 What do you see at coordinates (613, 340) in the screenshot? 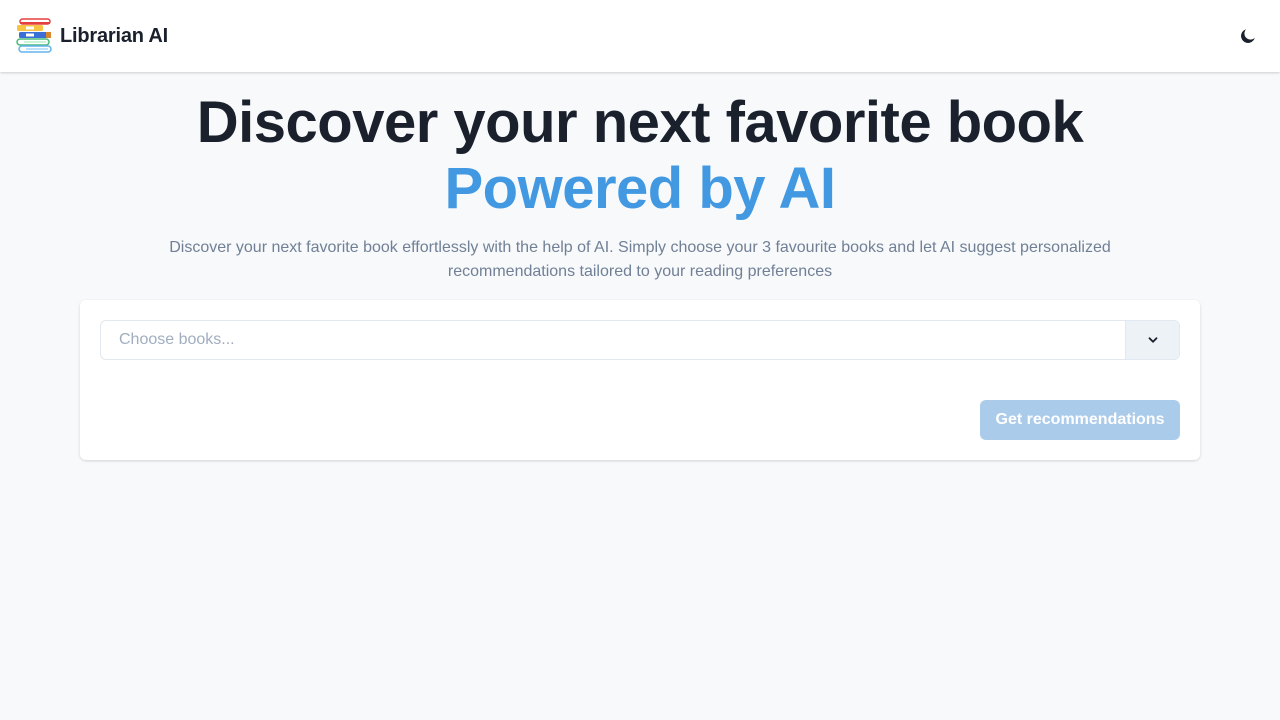
I see `book-search-input` at bounding box center [613, 340].